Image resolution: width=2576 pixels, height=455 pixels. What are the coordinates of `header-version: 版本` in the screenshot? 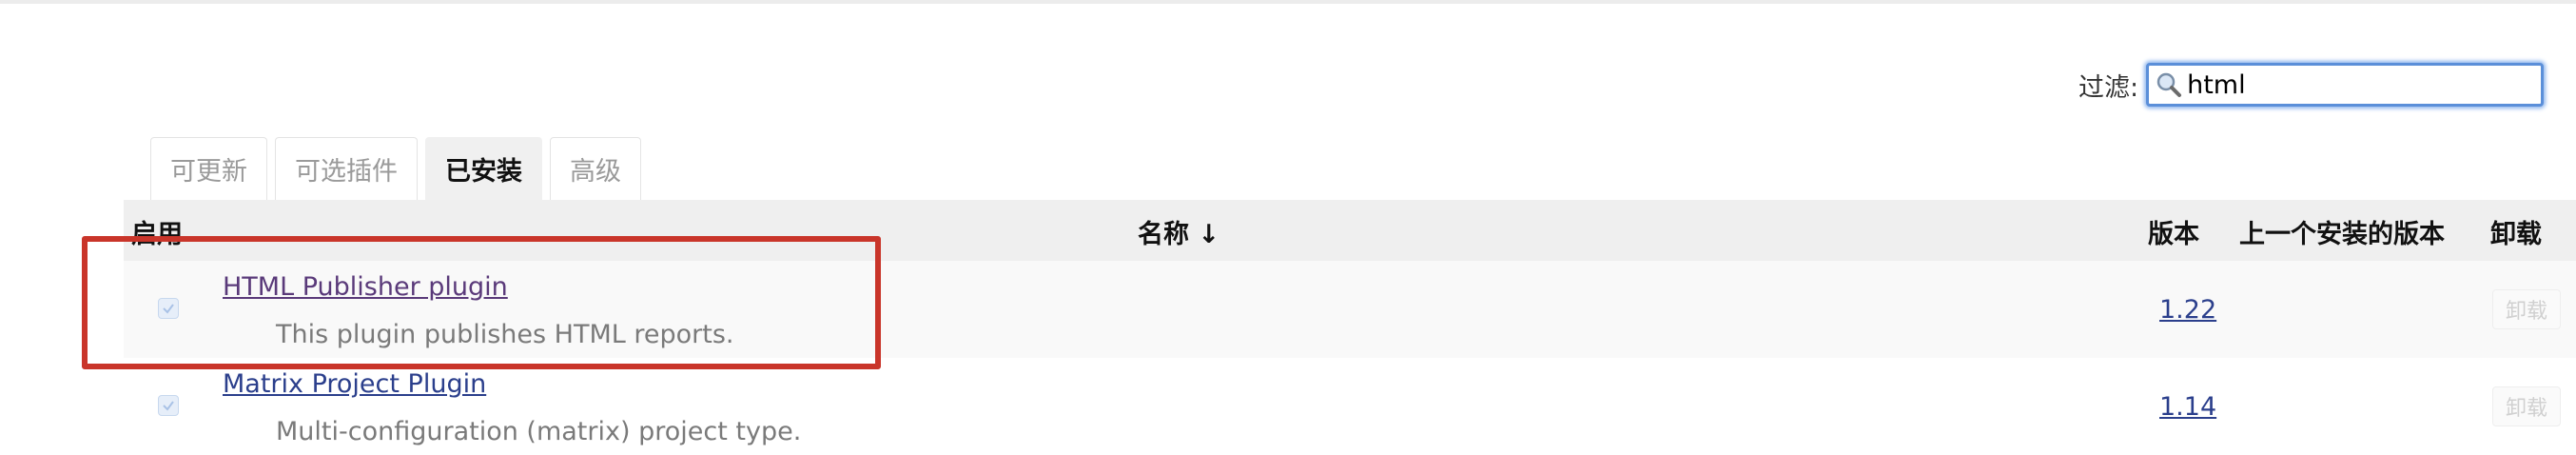 It's located at (2173, 231).